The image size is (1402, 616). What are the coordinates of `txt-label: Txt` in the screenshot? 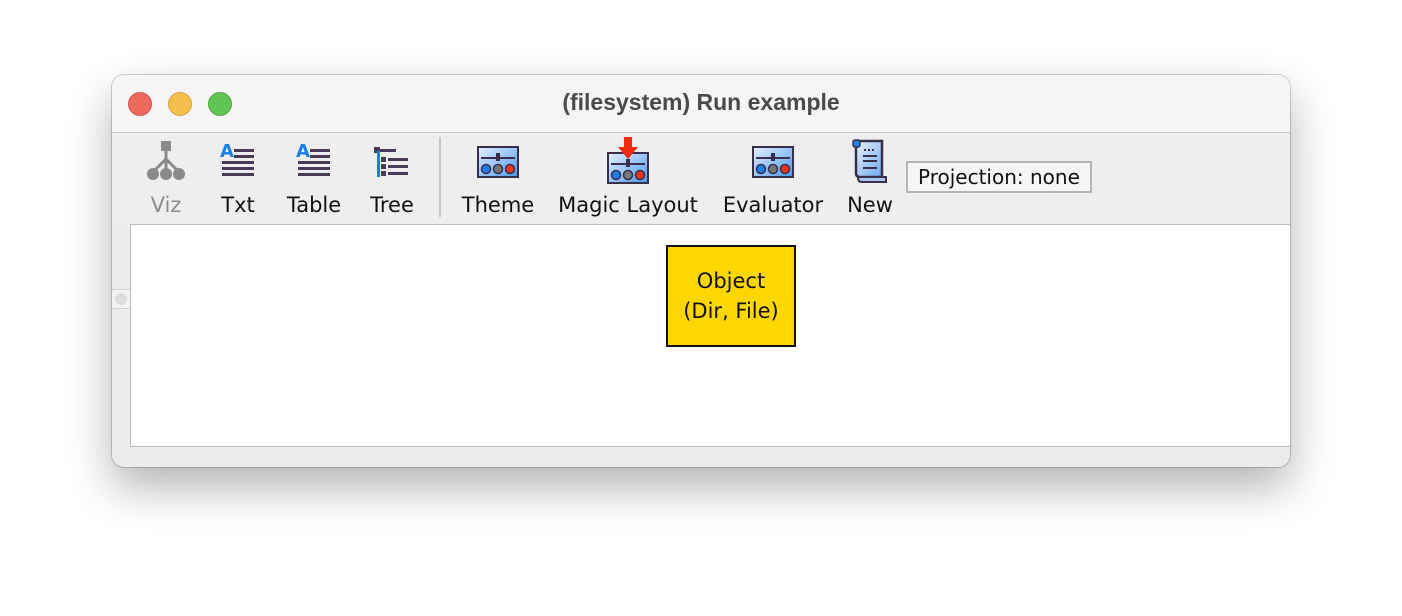 It's located at (238, 205).